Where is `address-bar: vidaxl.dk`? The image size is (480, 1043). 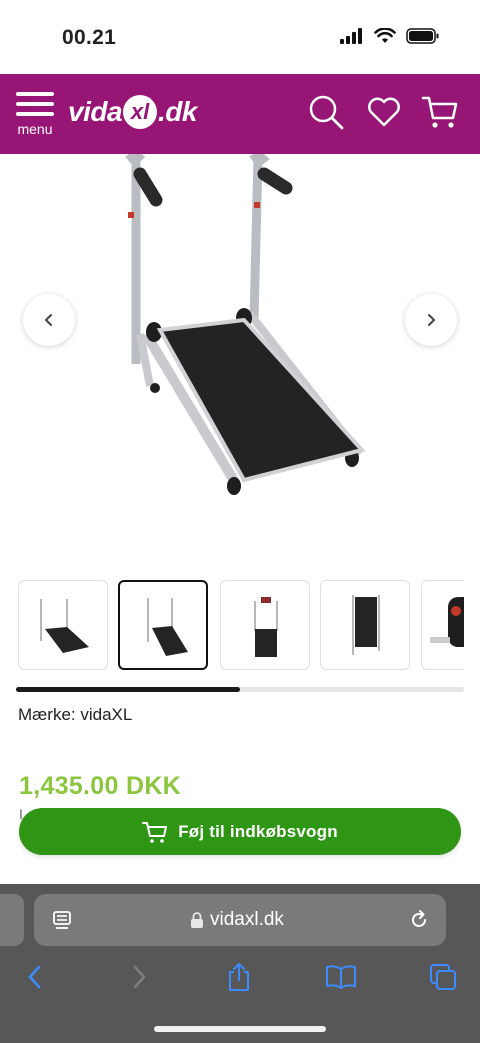 address-bar: vidaxl.dk is located at coordinates (240, 920).